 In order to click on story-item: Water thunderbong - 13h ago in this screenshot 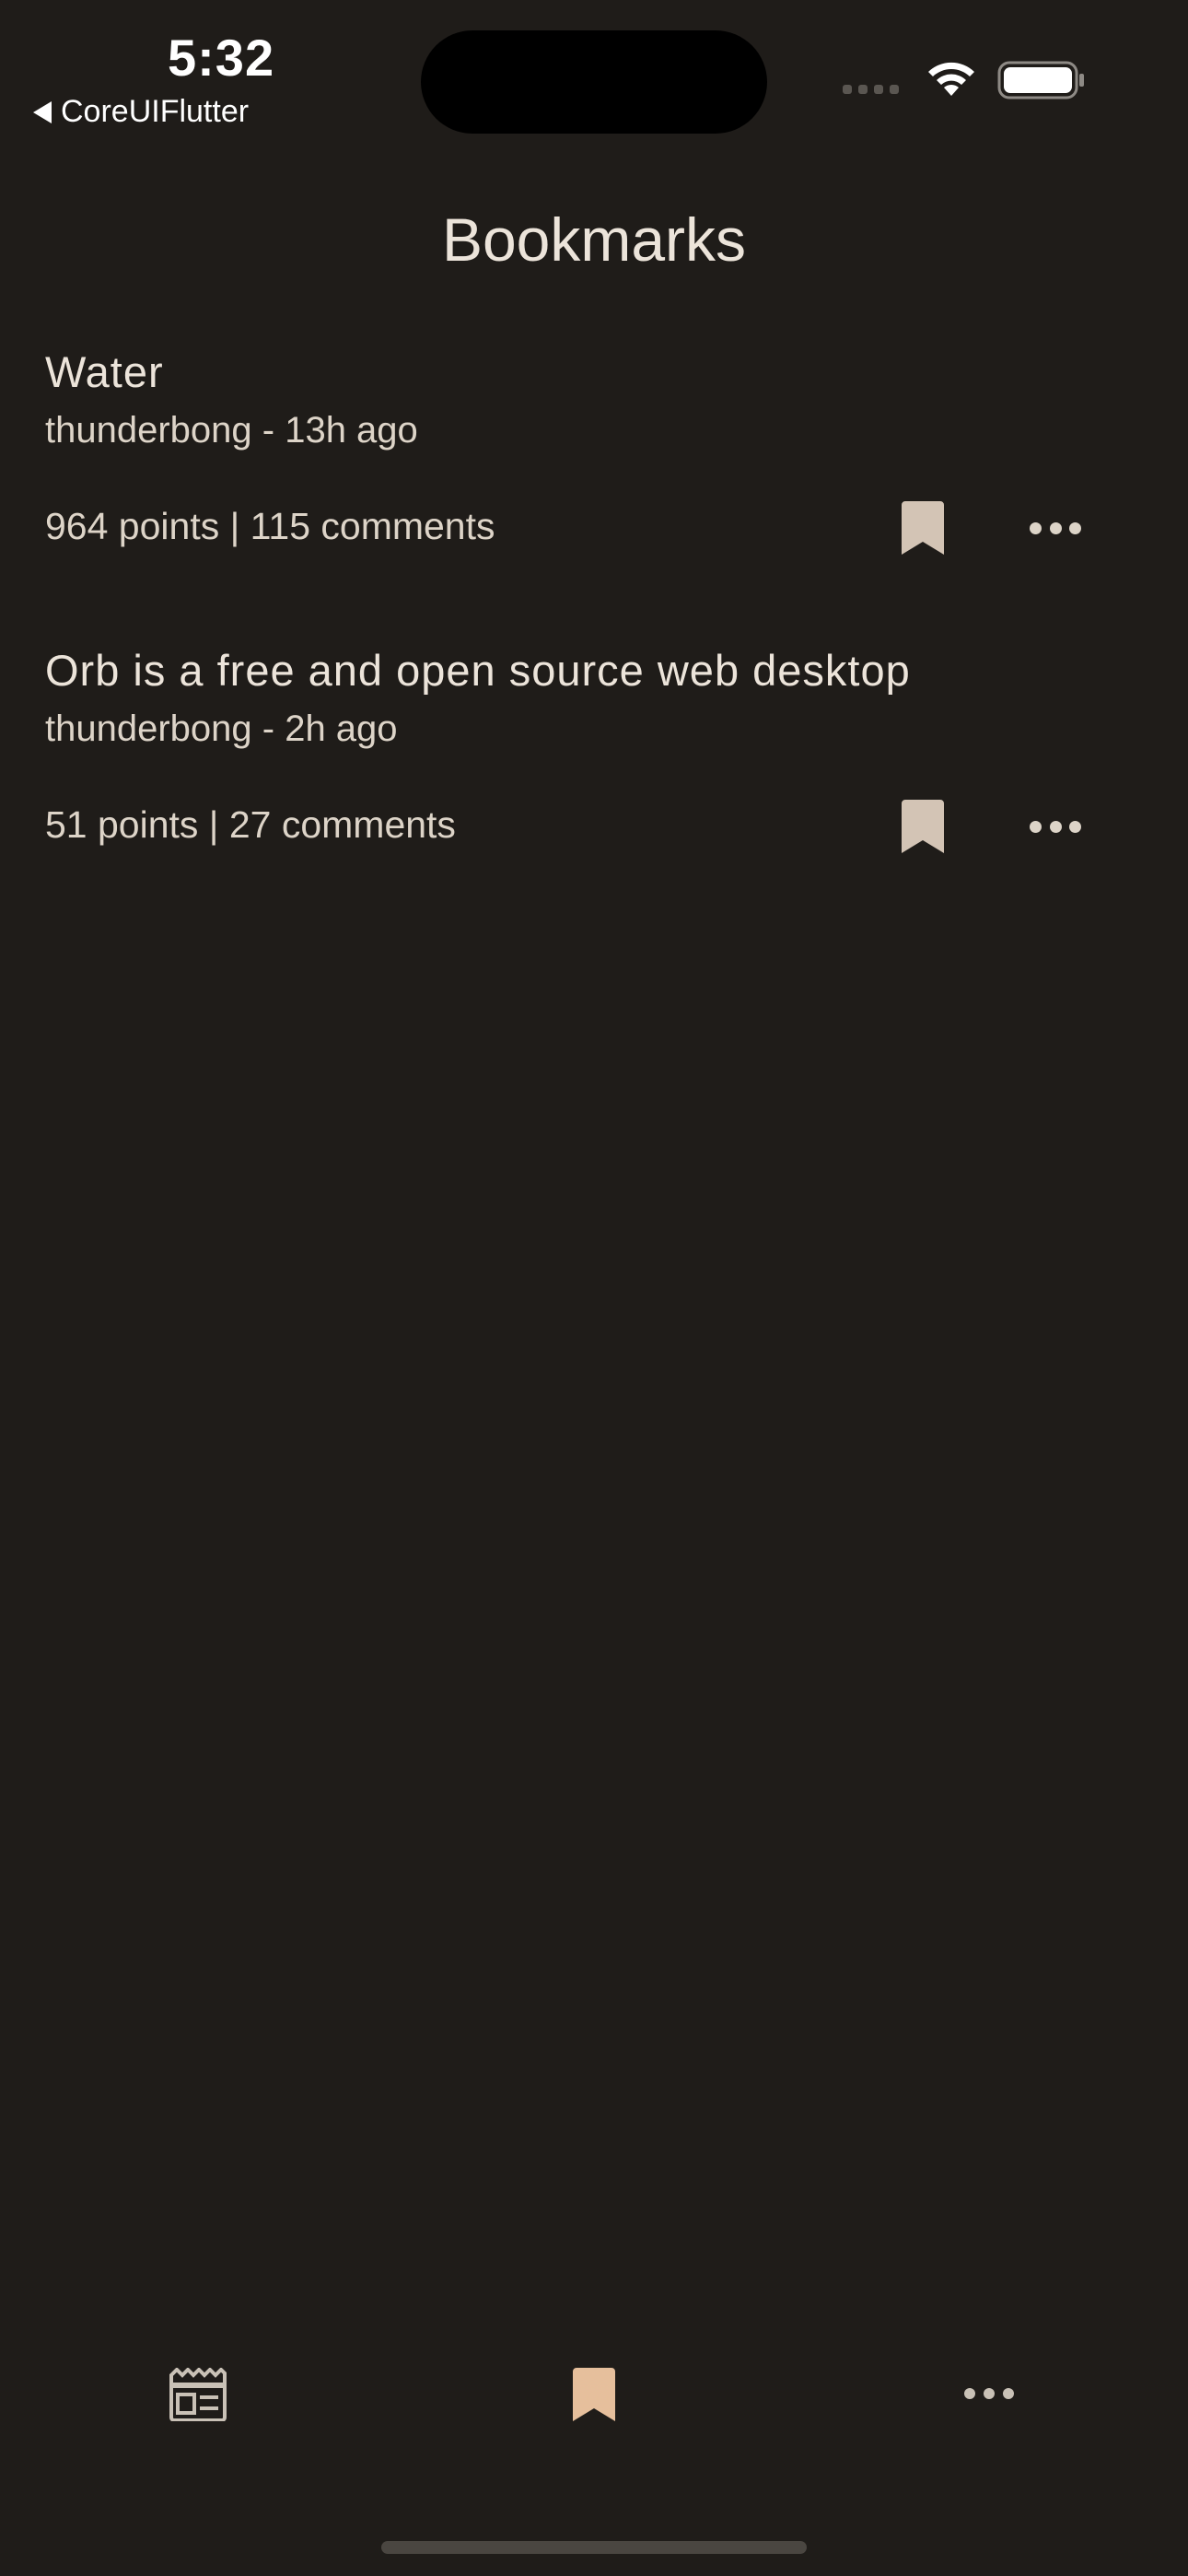, I will do `click(597, 398)`.